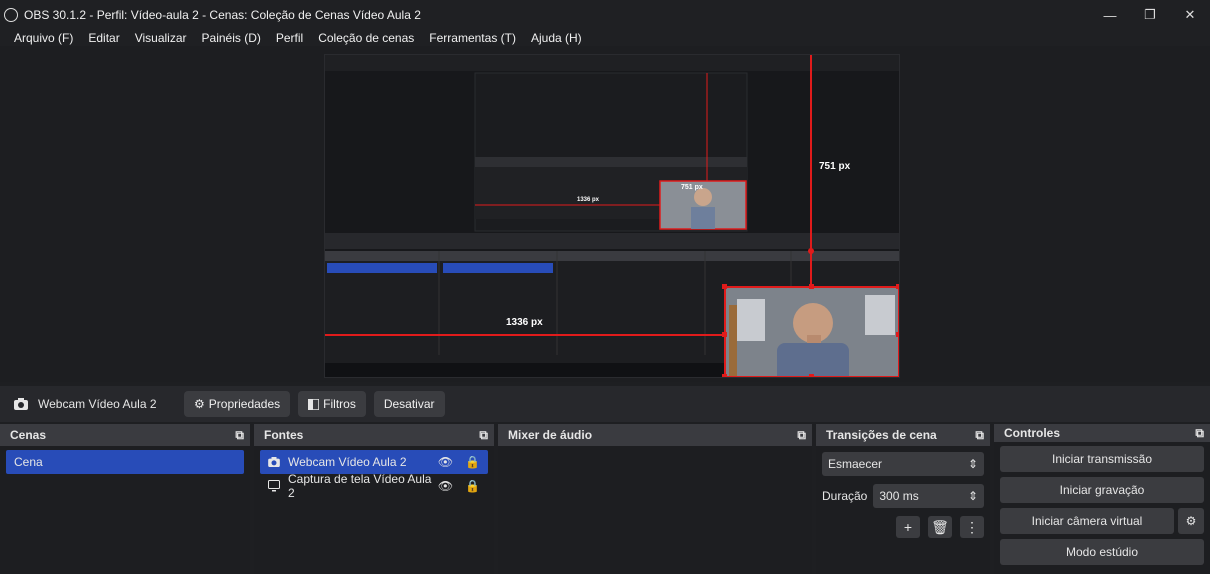 The image size is (1210, 574). What do you see at coordinates (908, 527) in the screenshot?
I see `add-transition-button: +` at bounding box center [908, 527].